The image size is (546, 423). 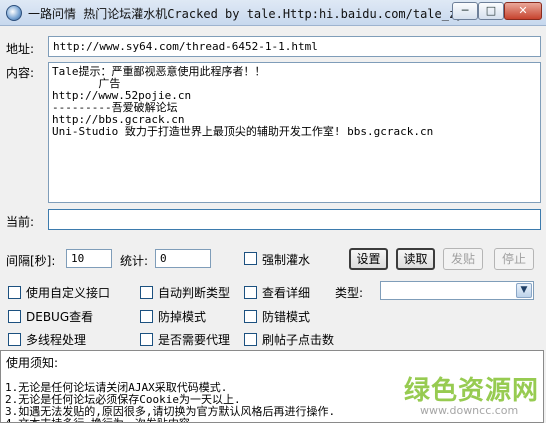 What do you see at coordinates (14, 292) in the screenshot?
I see `custom-api-checkbox` at bounding box center [14, 292].